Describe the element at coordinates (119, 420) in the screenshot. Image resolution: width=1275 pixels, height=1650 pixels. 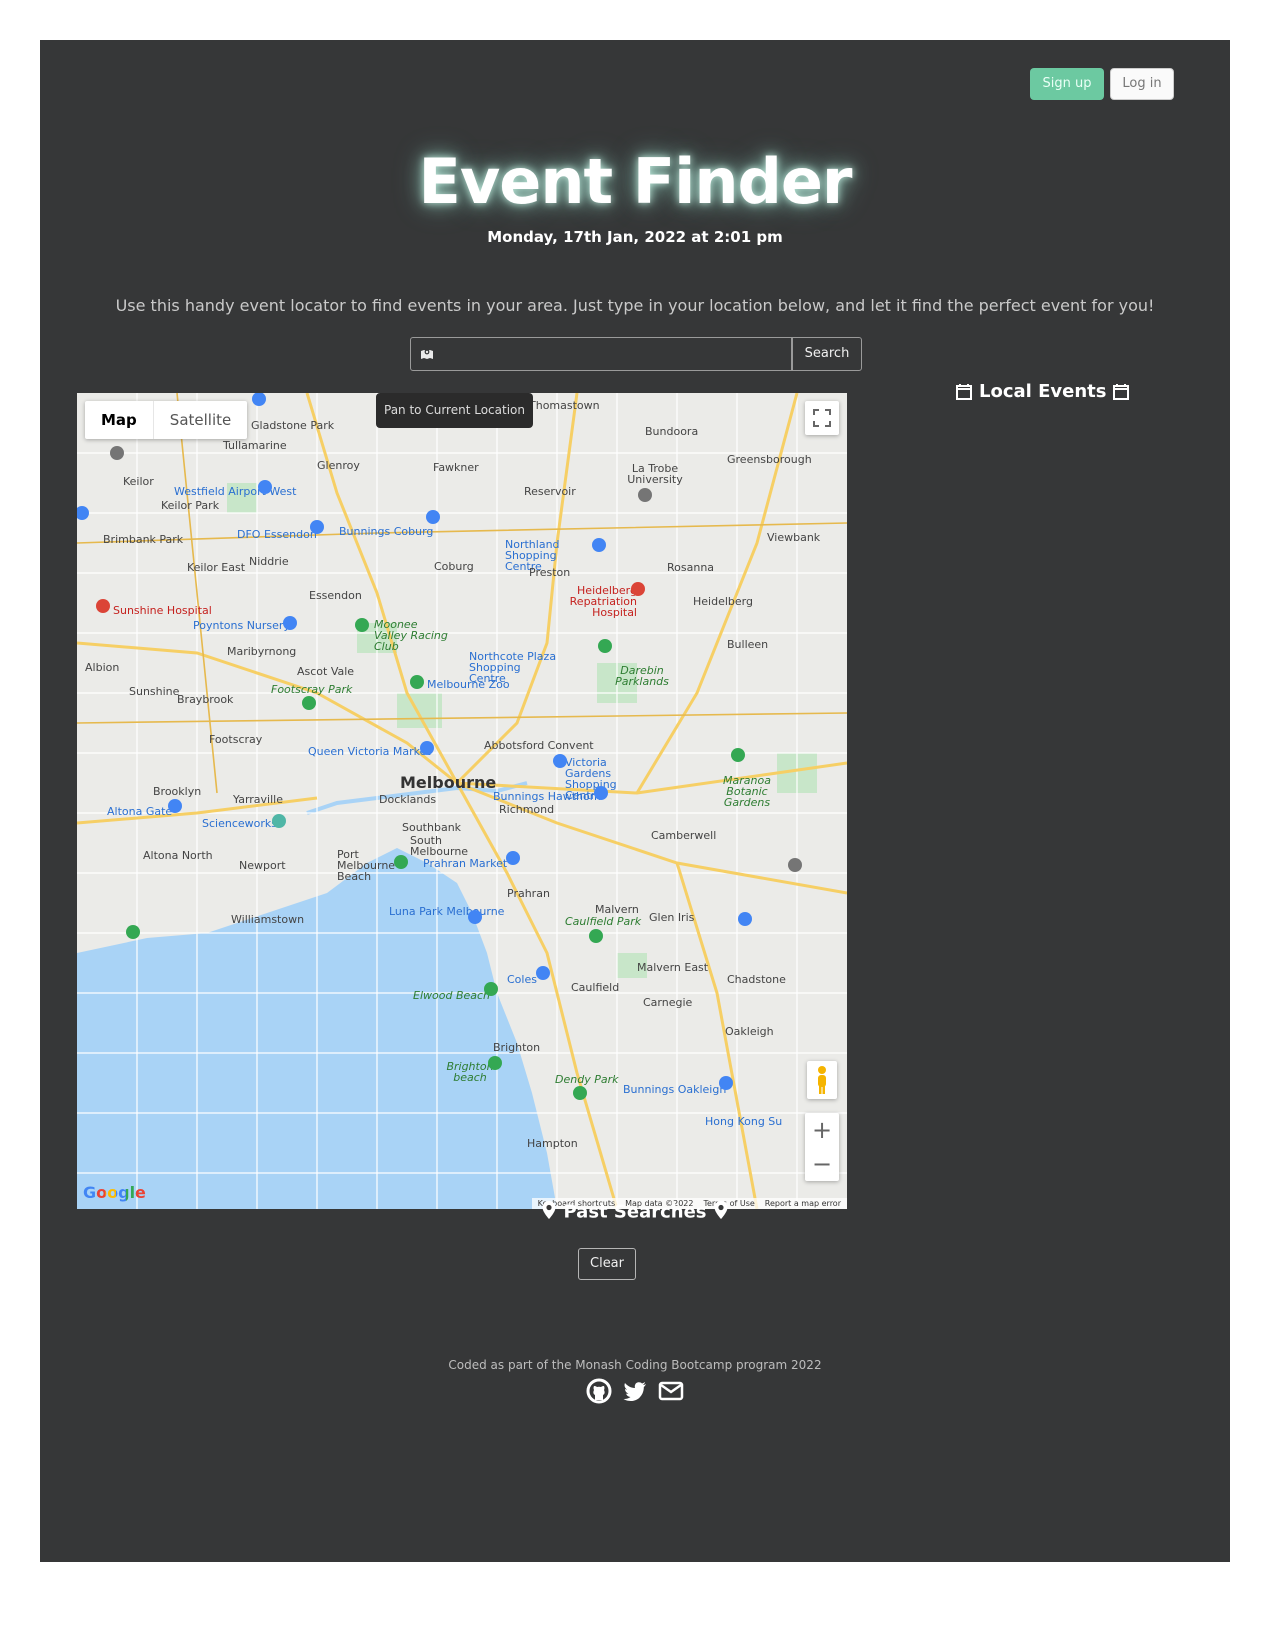
I see `map-type-map-button: Map` at that location.